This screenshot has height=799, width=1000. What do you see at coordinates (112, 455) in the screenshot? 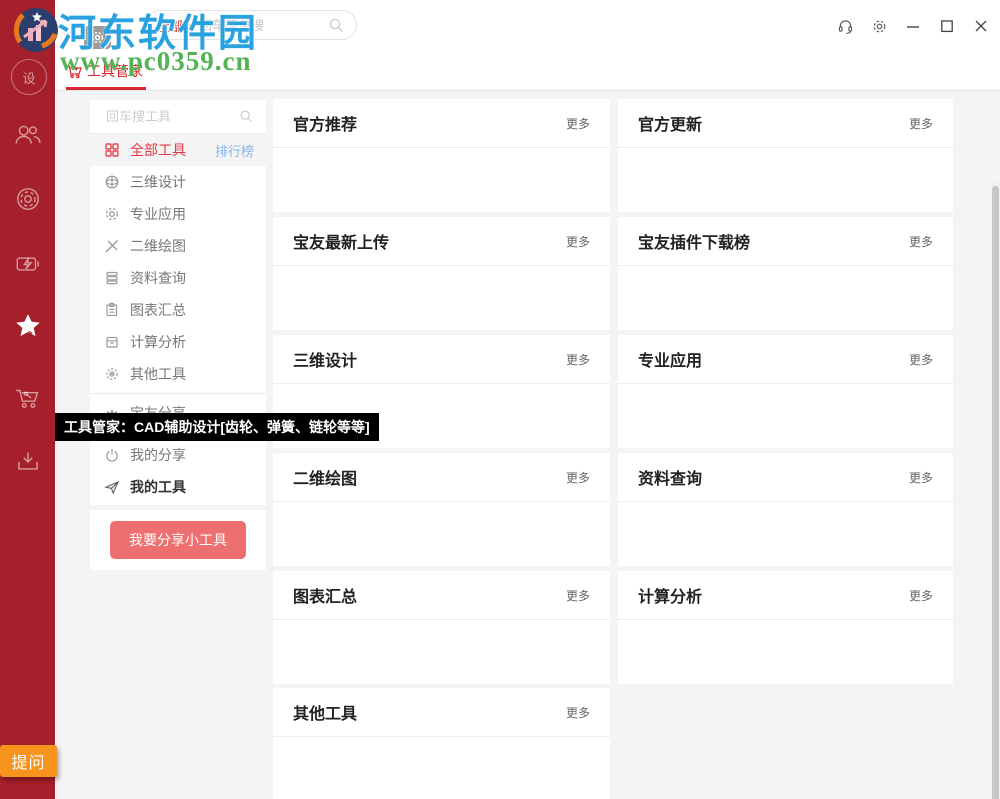
I see `power-icon` at bounding box center [112, 455].